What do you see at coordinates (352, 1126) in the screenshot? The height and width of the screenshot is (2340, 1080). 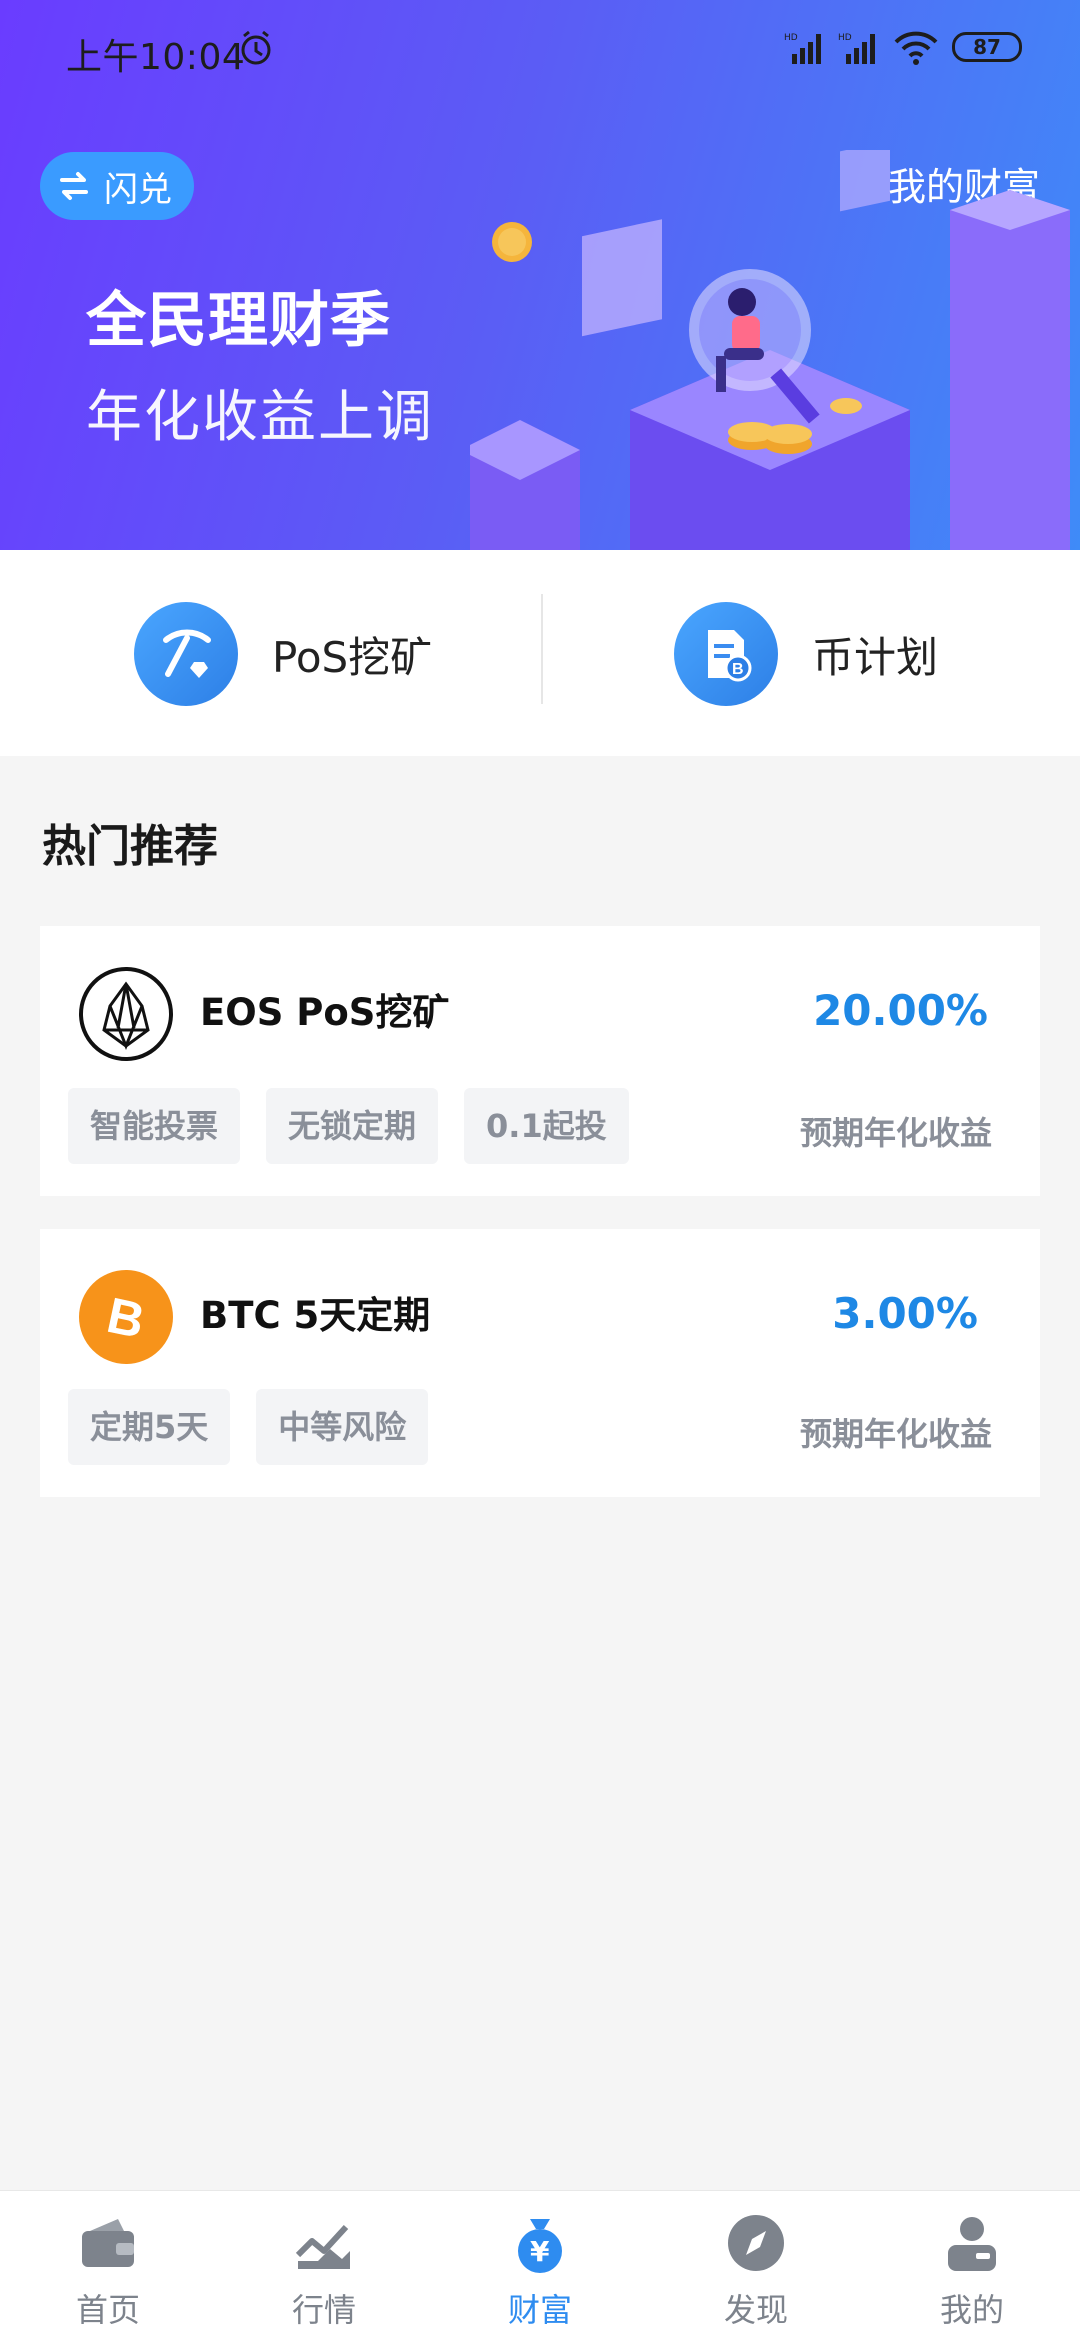 I see `product-tag: 无锁定期` at bounding box center [352, 1126].